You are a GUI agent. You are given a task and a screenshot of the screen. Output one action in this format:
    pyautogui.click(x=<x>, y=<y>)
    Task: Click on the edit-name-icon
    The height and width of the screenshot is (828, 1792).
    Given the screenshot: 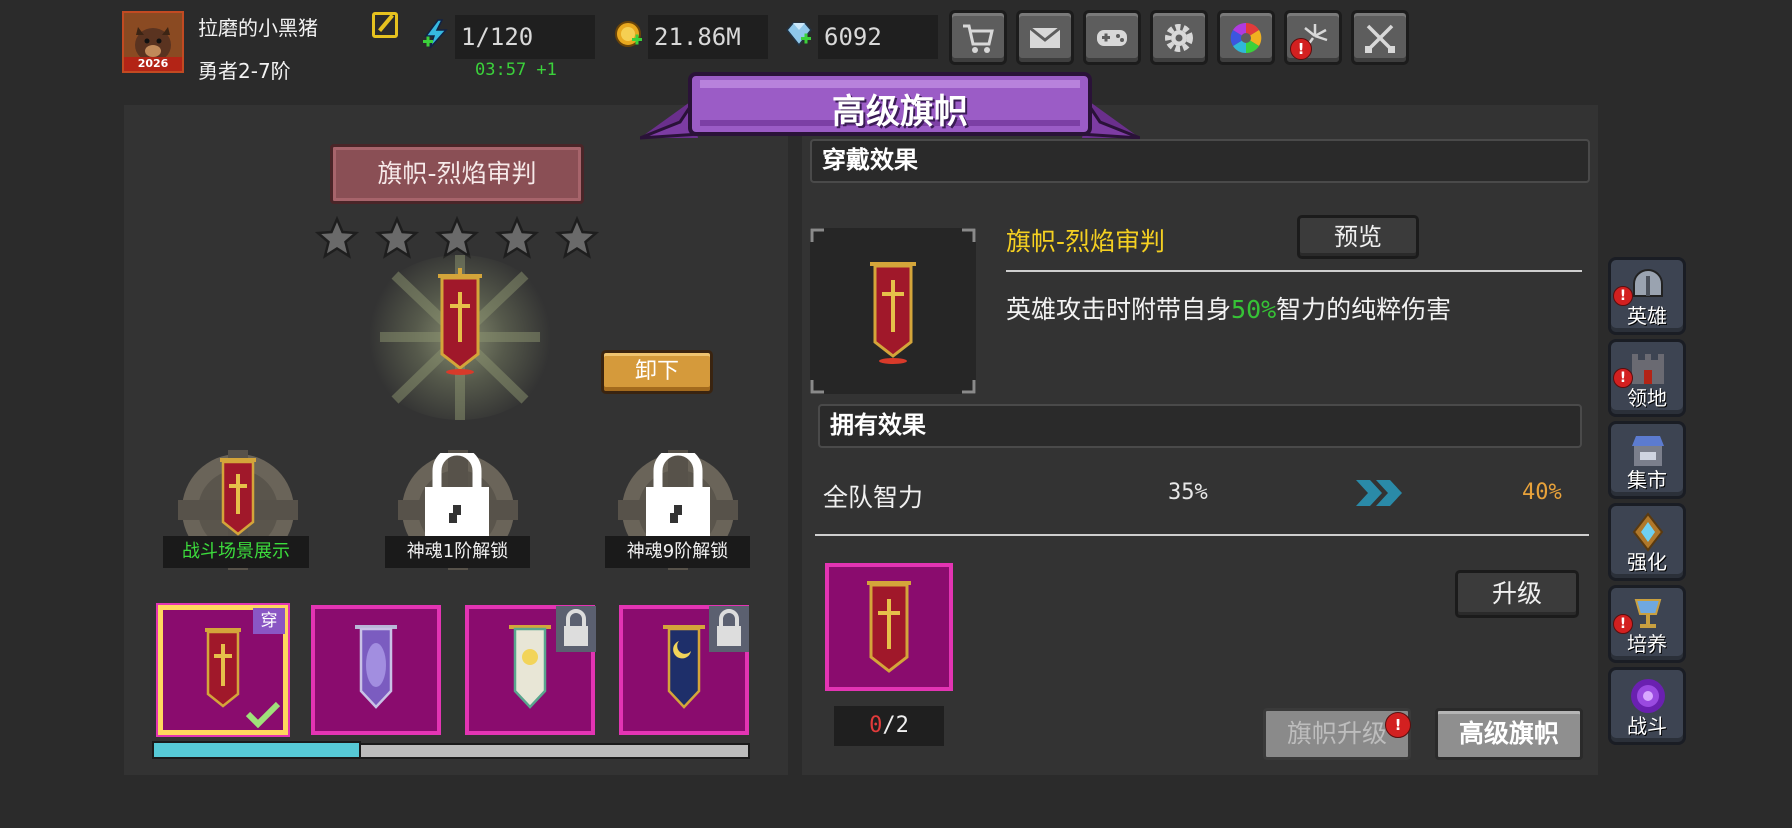 What is the action you would take?
    pyautogui.click(x=385, y=25)
    